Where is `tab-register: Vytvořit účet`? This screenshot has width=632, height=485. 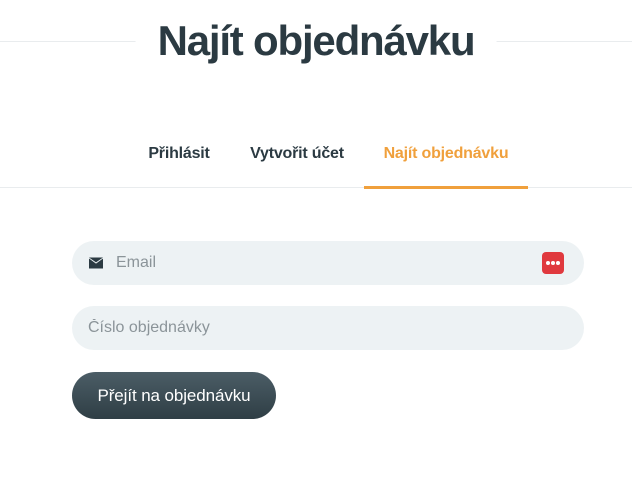
tab-register: Vytvořit účet is located at coordinates (297, 158).